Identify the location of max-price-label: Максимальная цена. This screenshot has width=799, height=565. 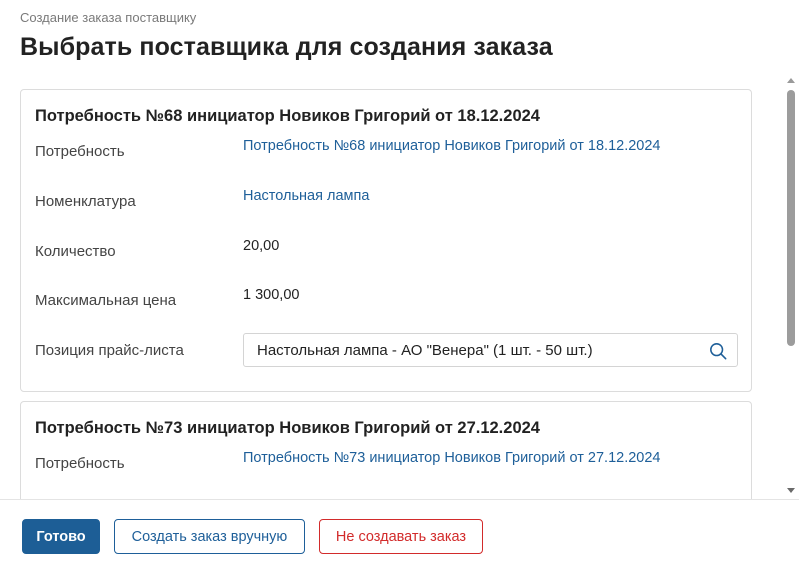
(106, 300).